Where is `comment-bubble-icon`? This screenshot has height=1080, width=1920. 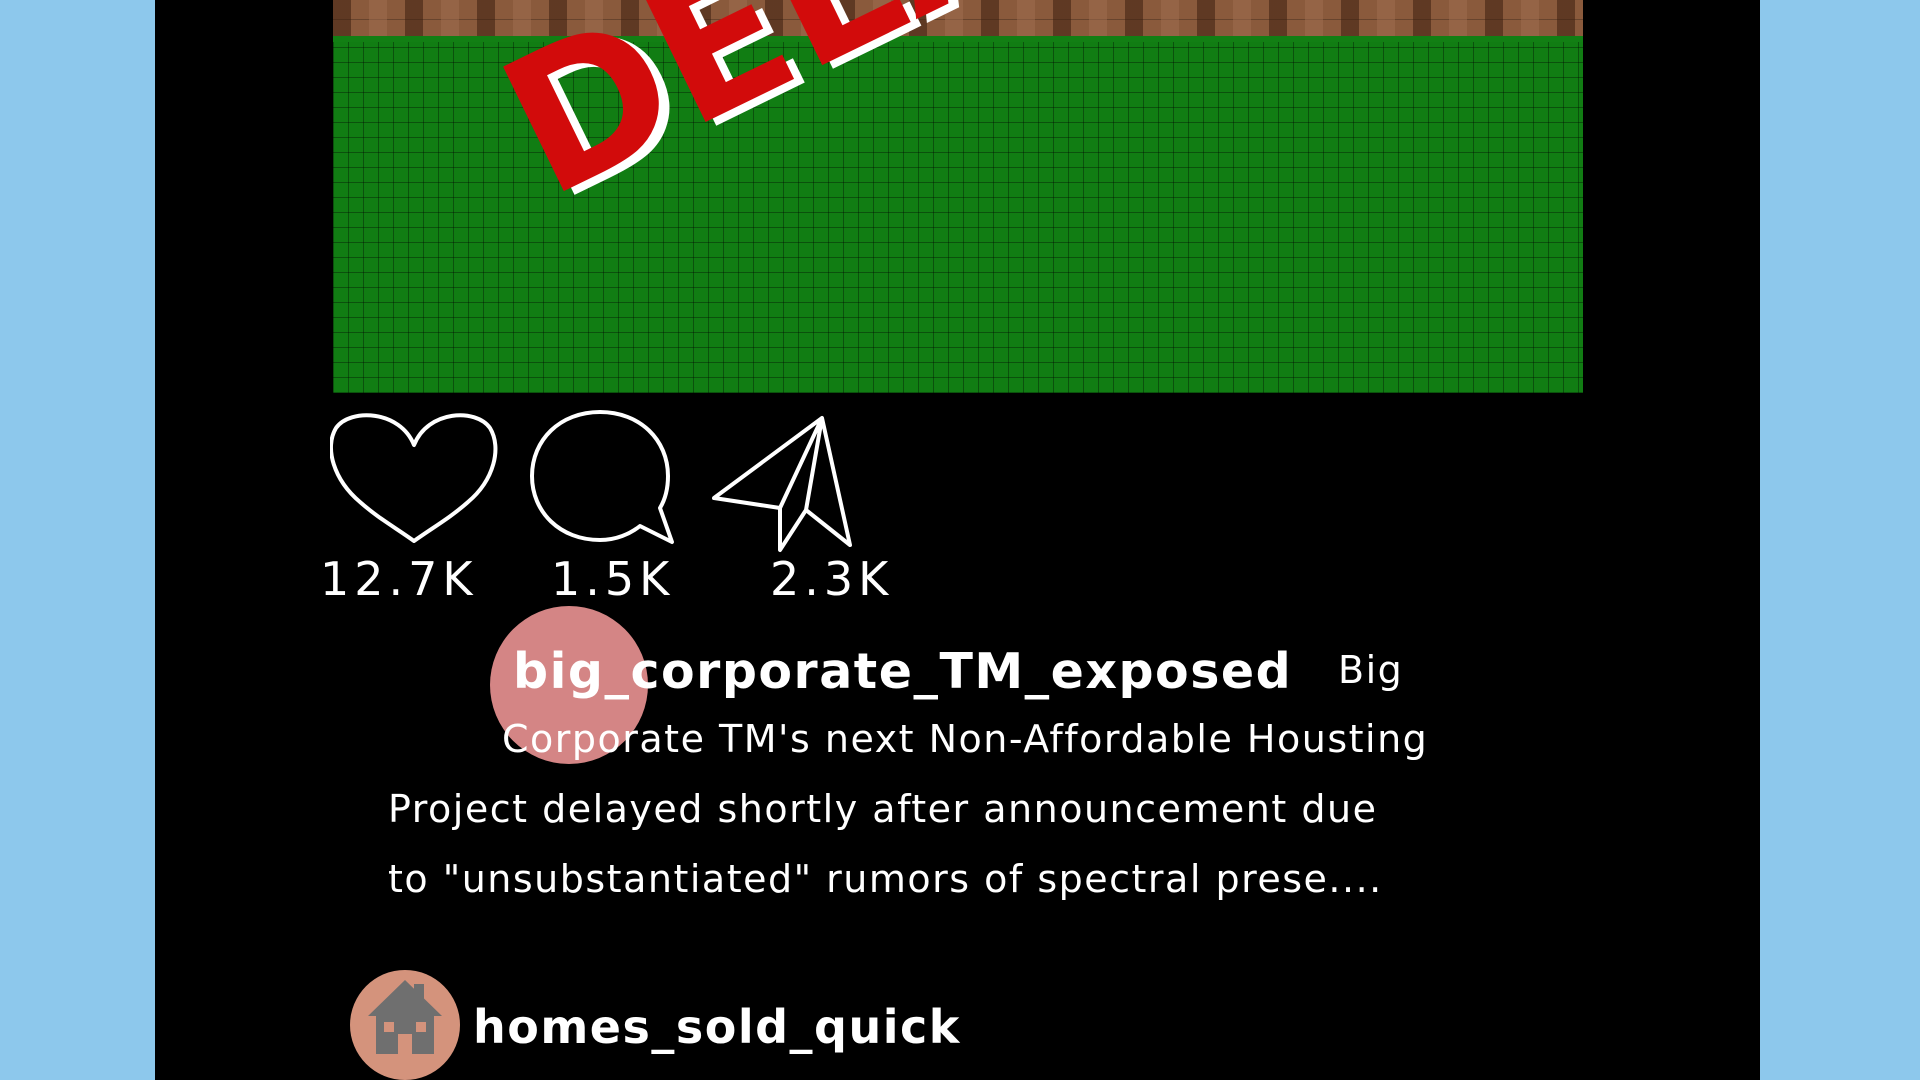
comment-bubble-icon is located at coordinates (605, 477).